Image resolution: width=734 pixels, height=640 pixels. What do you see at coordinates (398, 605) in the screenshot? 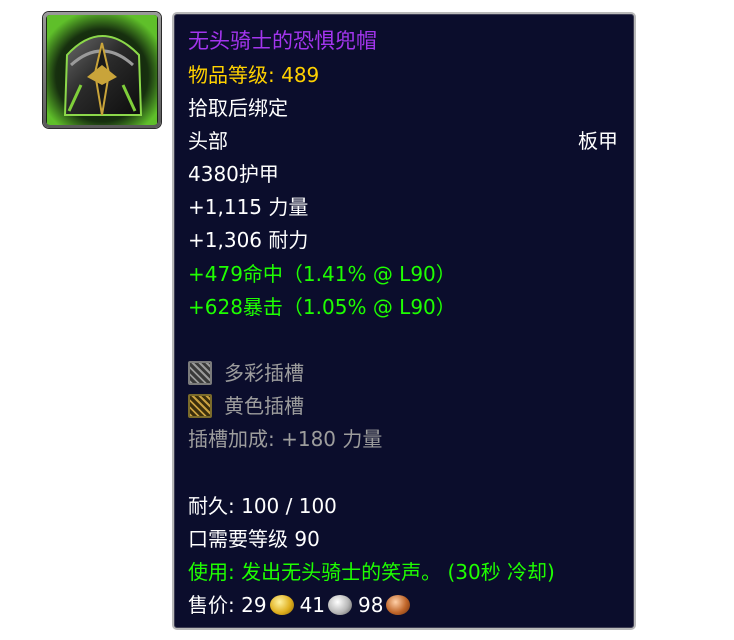
I see `copper-coin-icon` at bounding box center [398, 605].